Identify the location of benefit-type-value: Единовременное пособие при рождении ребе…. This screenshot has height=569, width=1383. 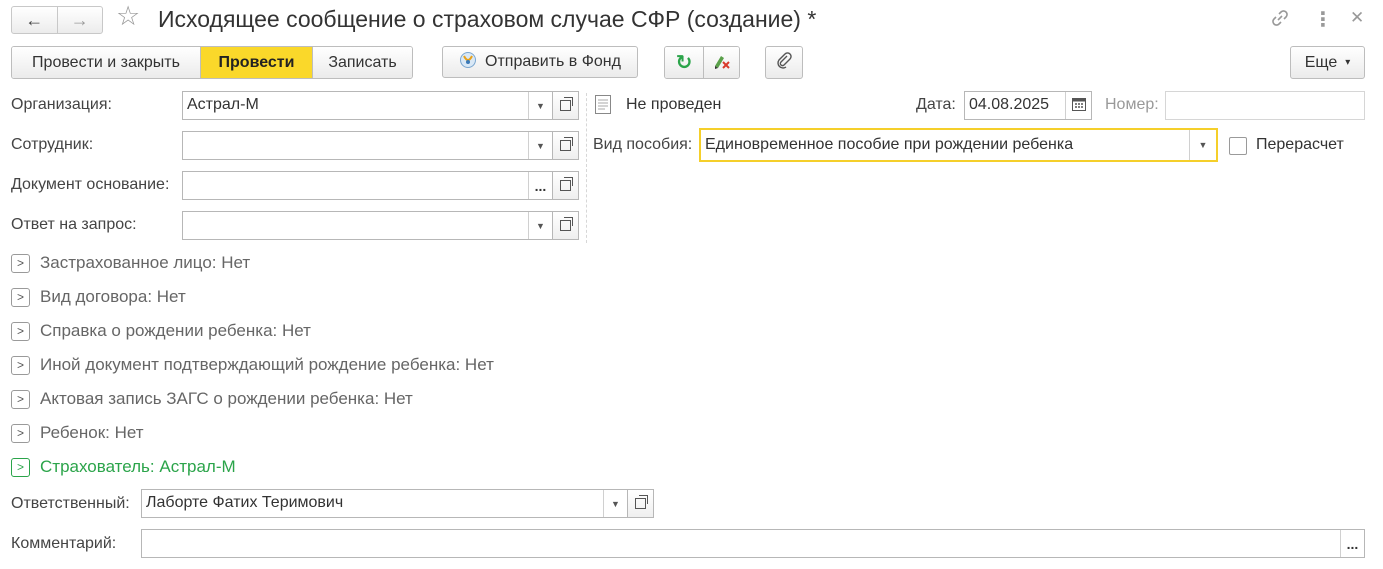
(945, 145).